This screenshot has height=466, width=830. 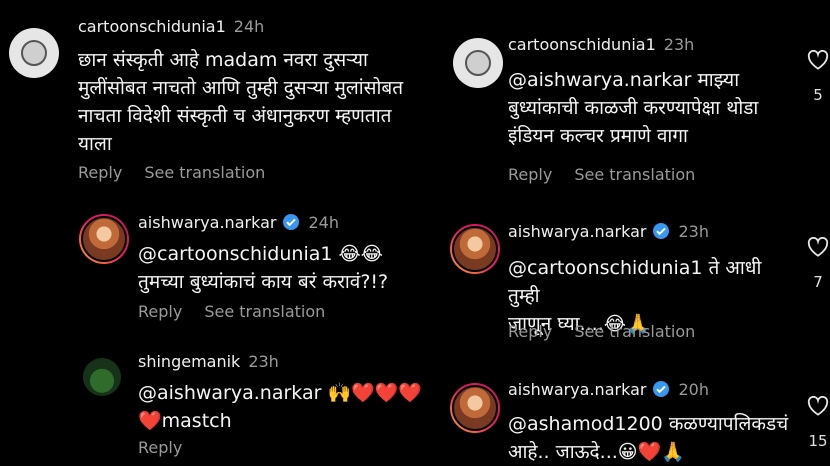 What do you see at coordinates (818, 282) in the screenshot?
I see `like-count: 7` at bounding box center [818, 282].